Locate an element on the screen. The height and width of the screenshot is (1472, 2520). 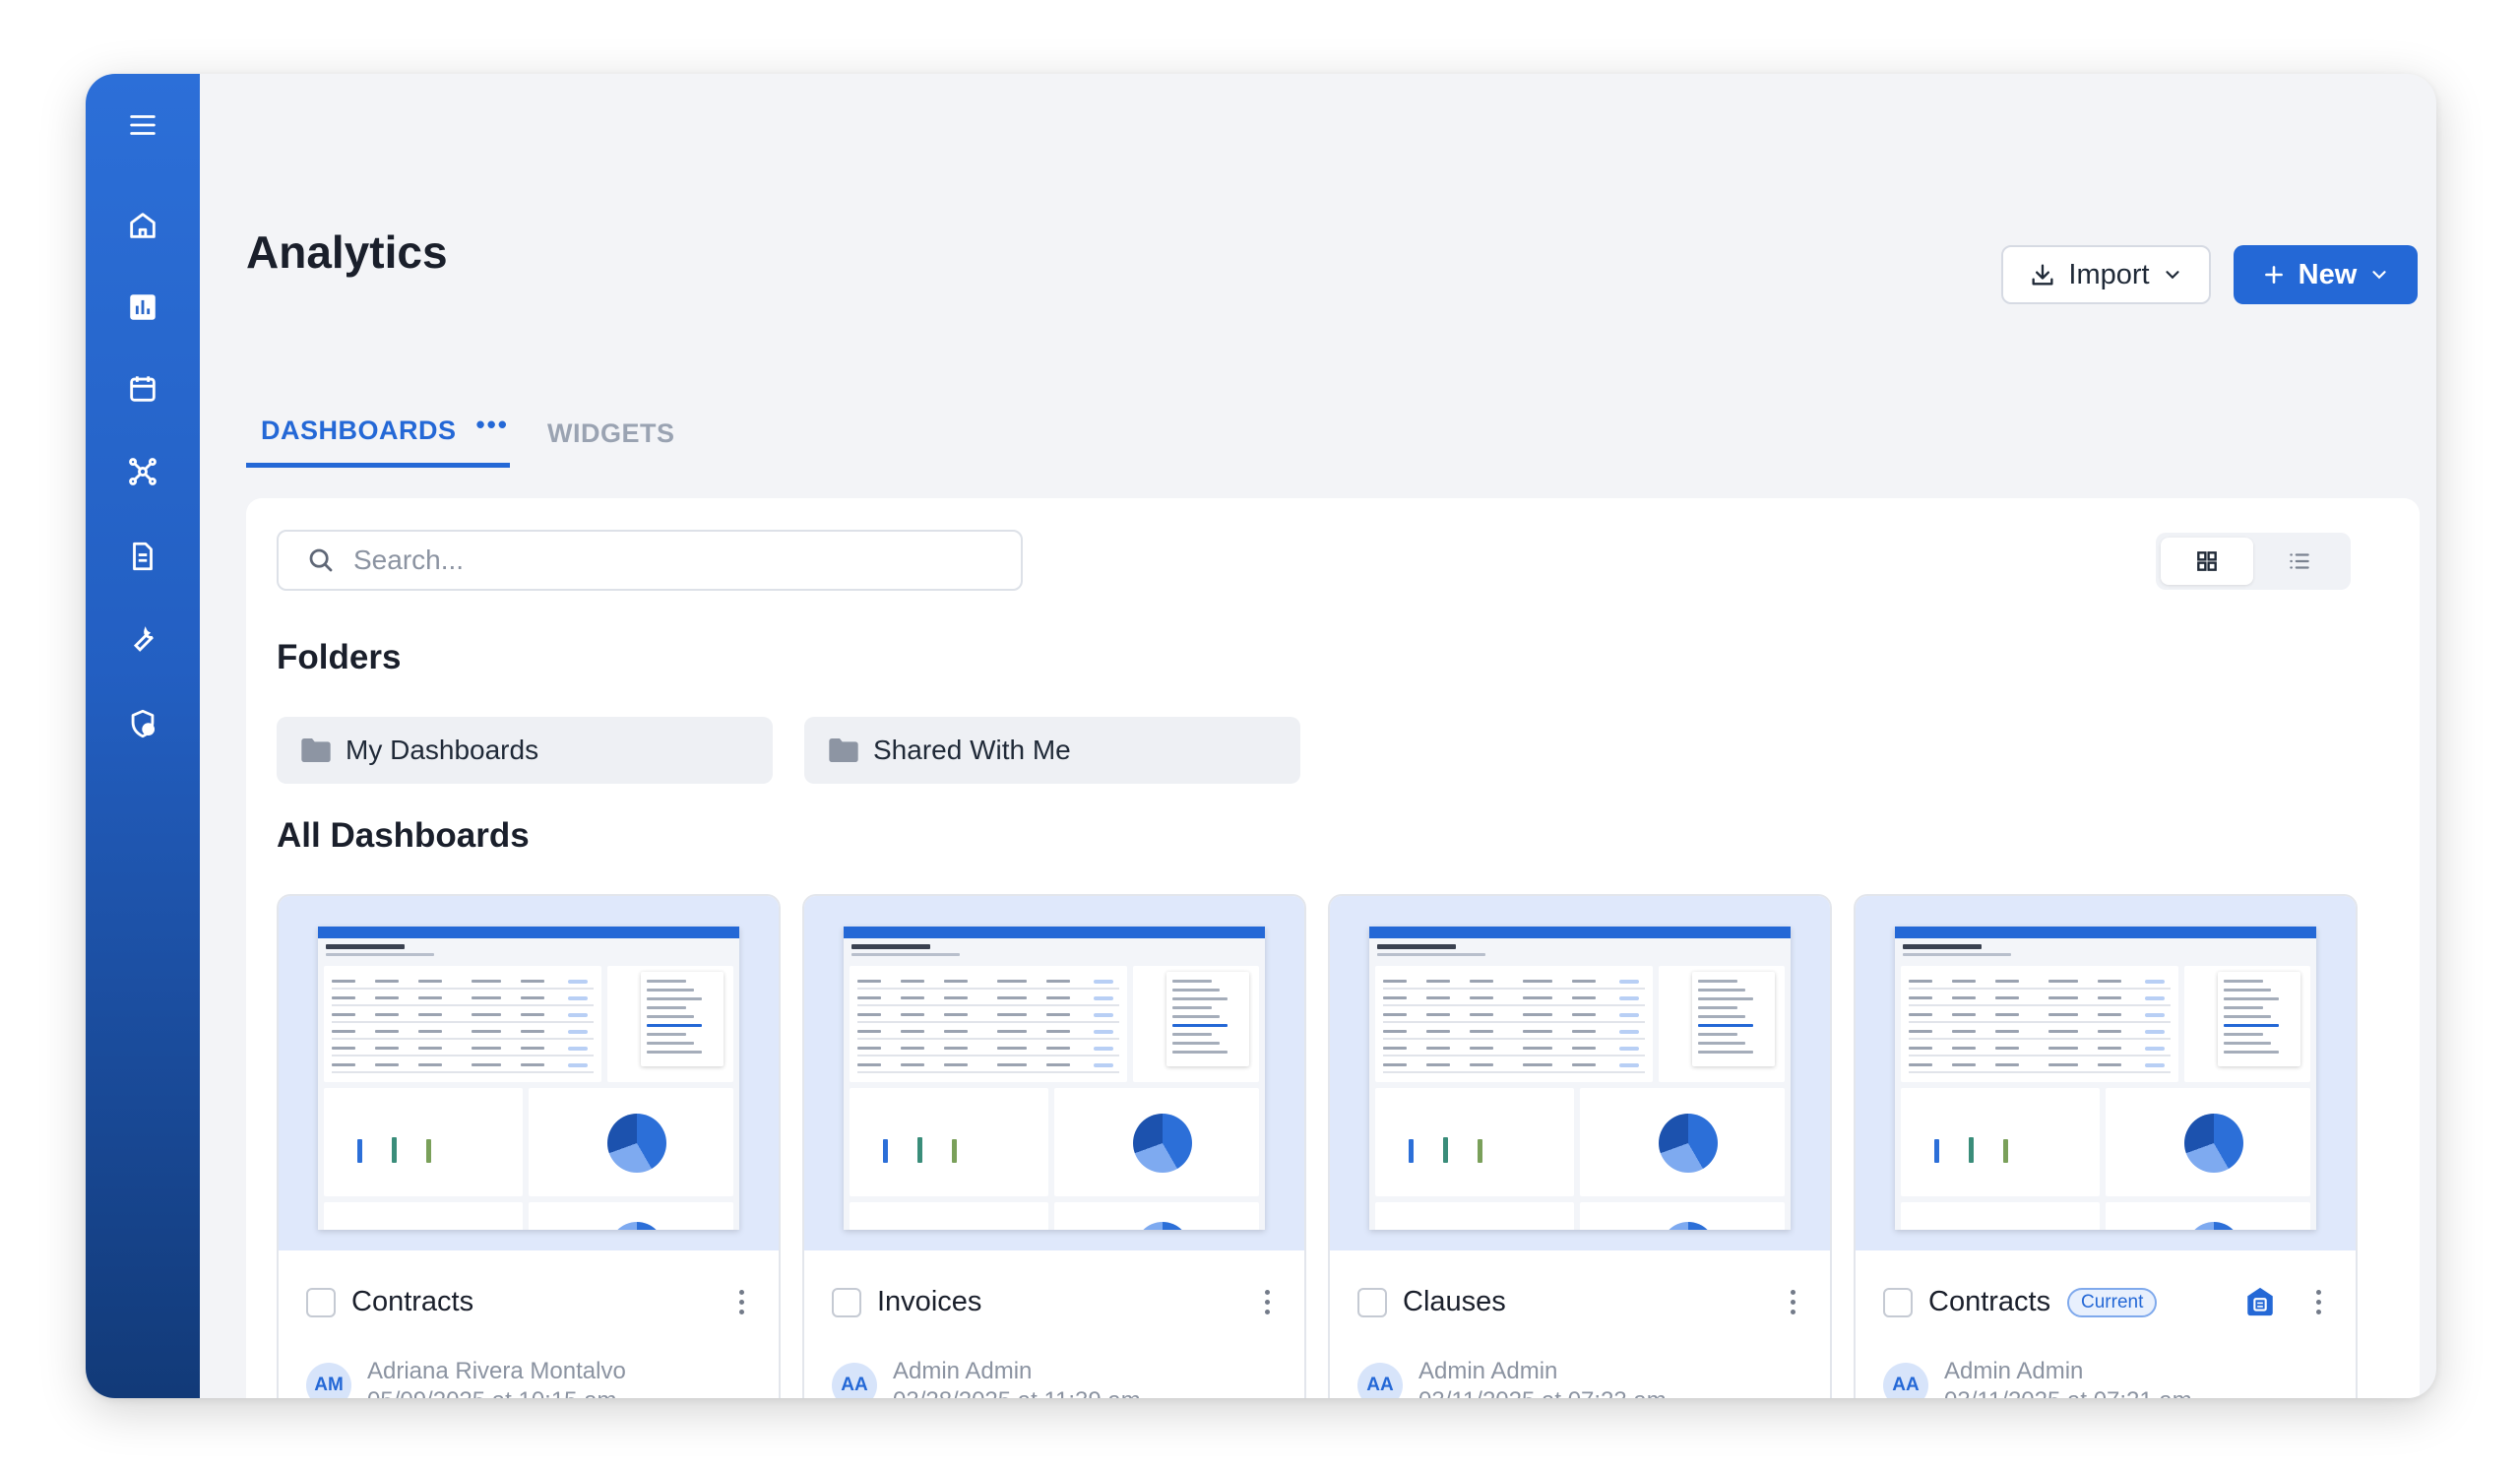
grid-icon is located at coordinates (2207, 561).